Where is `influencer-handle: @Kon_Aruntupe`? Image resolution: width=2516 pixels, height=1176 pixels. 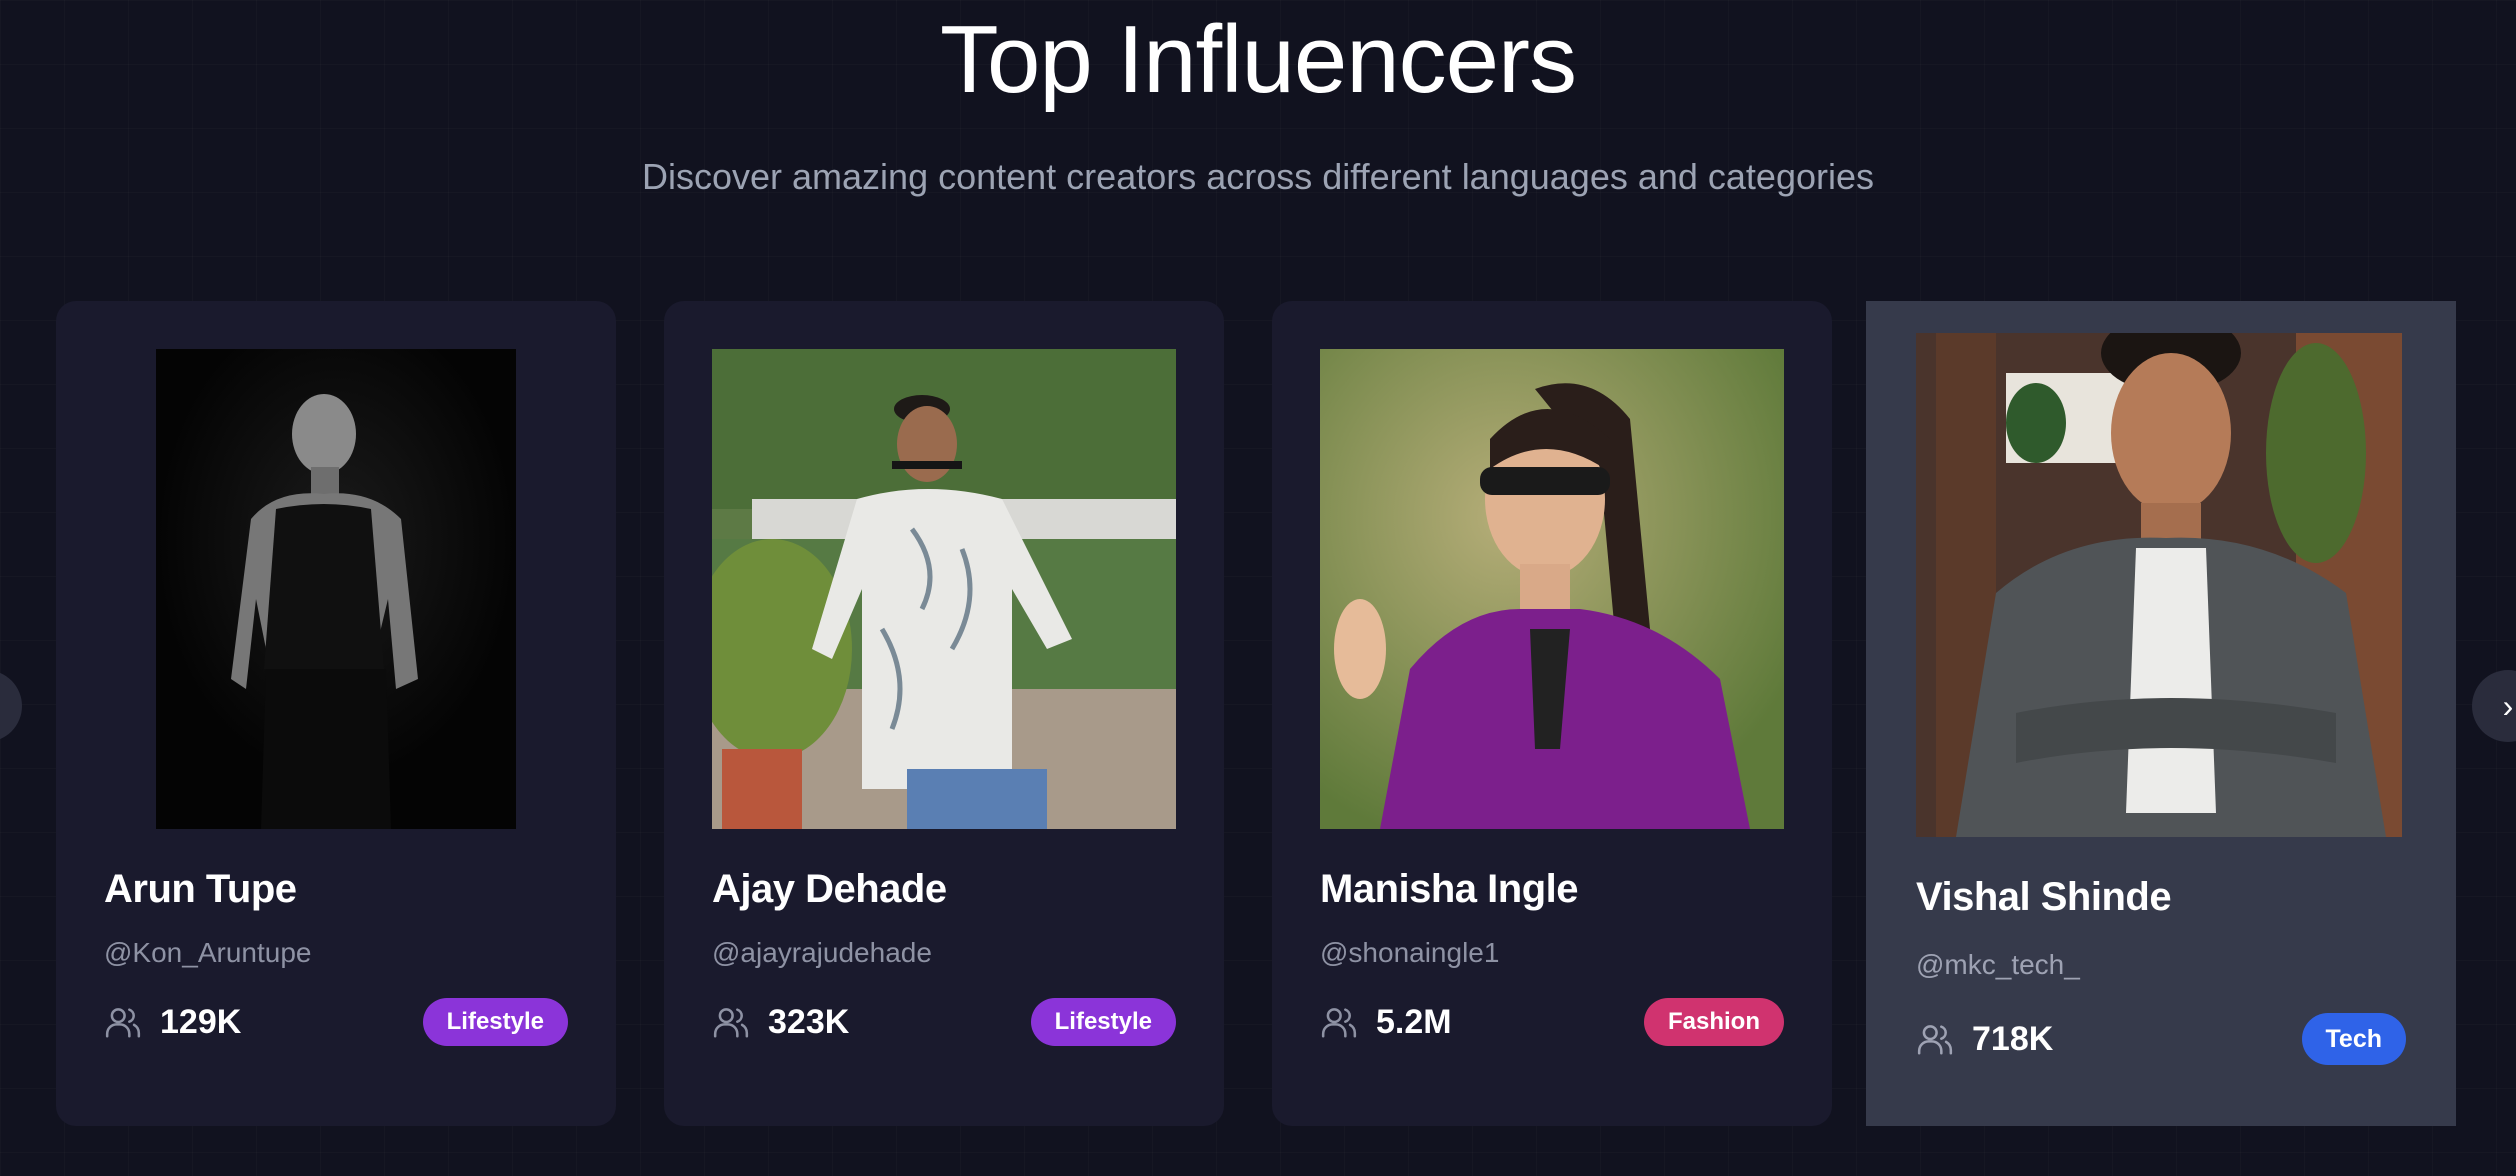 influencer-handle: @Kon_Aruntupe is located at coordinates (208, 952).